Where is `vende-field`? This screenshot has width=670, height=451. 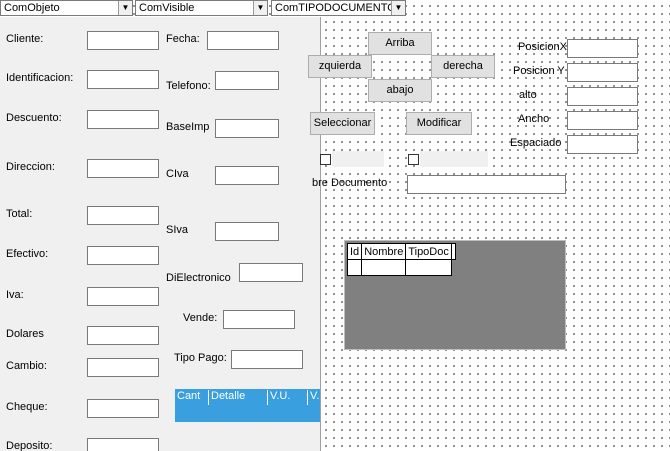
vende-field is located at coordinates (259, 319).